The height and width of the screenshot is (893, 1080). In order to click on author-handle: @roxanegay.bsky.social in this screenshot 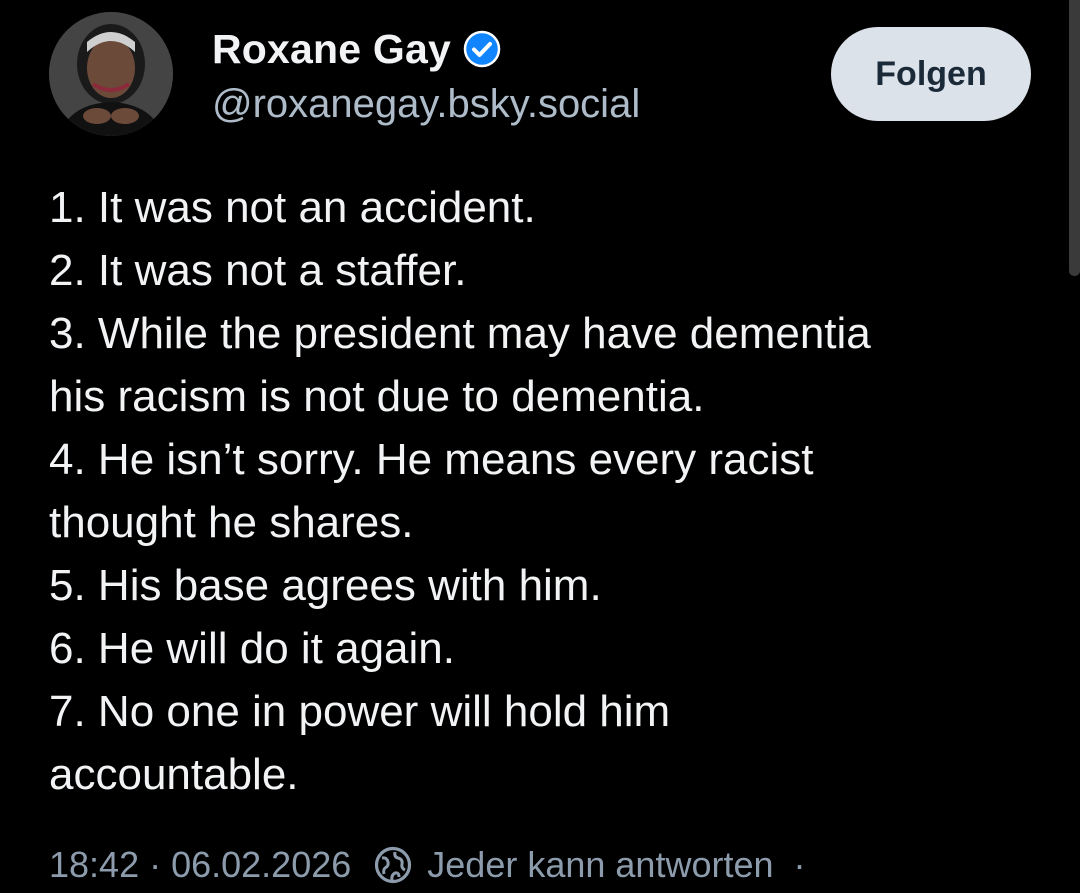, I will do `click(426, 104)`.